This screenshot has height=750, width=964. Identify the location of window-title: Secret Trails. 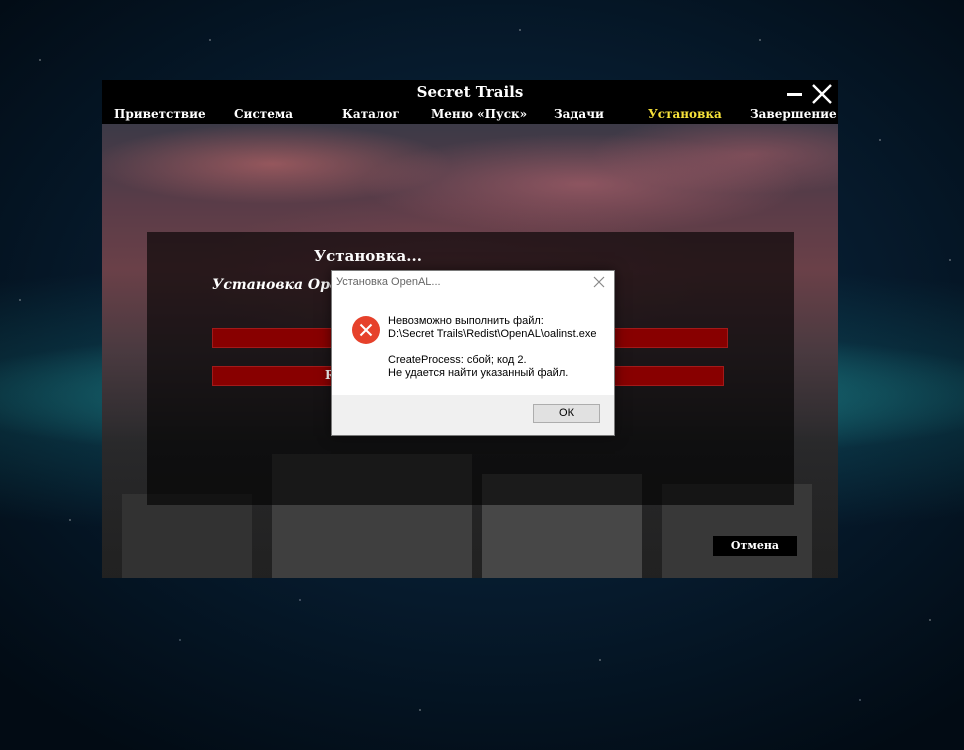
(470, 92).